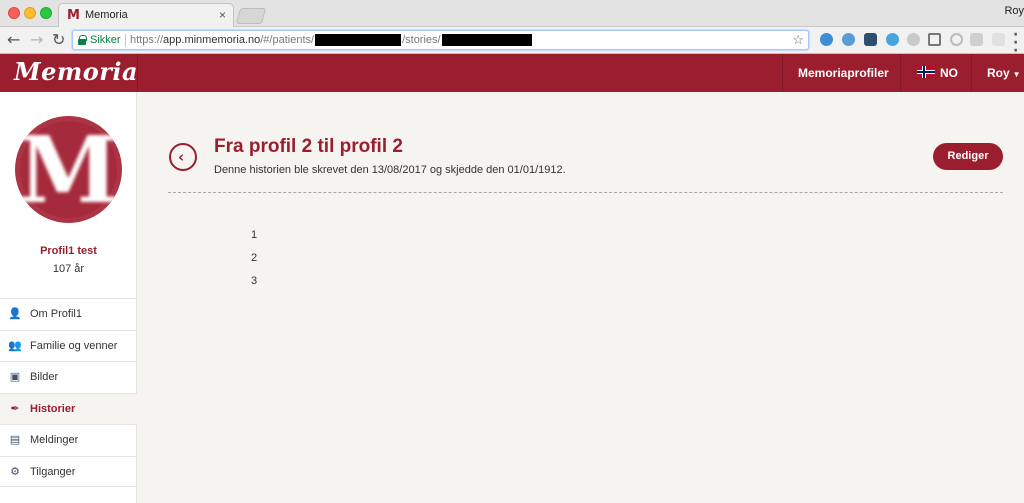 The width and height of the screenshot is (1024, 503). I want to click on cast-icon, so click(934, 39).